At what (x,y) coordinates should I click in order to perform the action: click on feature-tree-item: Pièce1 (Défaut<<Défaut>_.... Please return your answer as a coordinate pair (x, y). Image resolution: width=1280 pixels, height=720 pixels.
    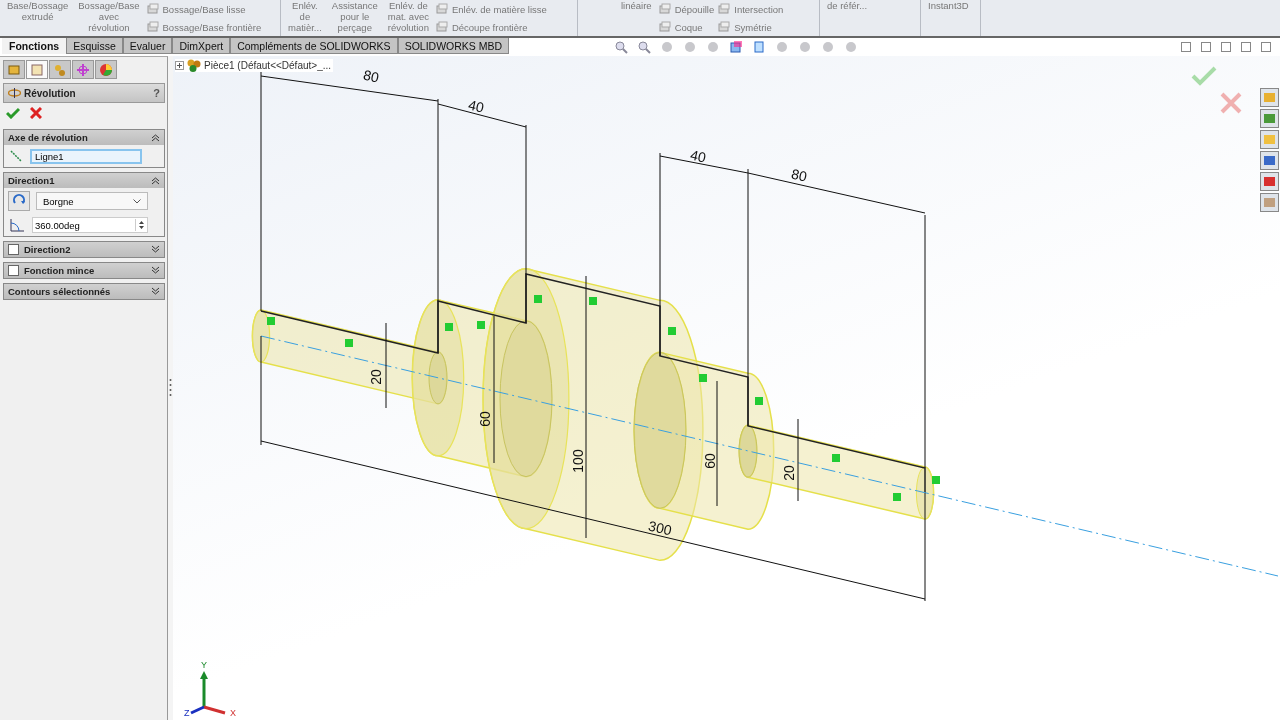
    Looking at the image, I should click on (254, 65).